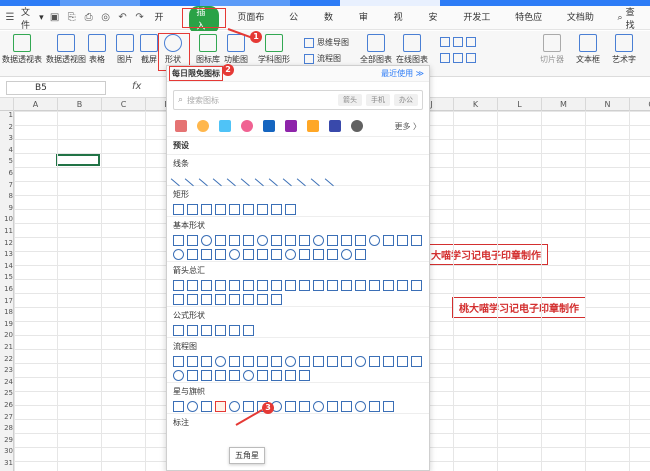 This screenshot has width=650, height=471. I want to click on mind-map-button: 思维导图, so click(326, 42).